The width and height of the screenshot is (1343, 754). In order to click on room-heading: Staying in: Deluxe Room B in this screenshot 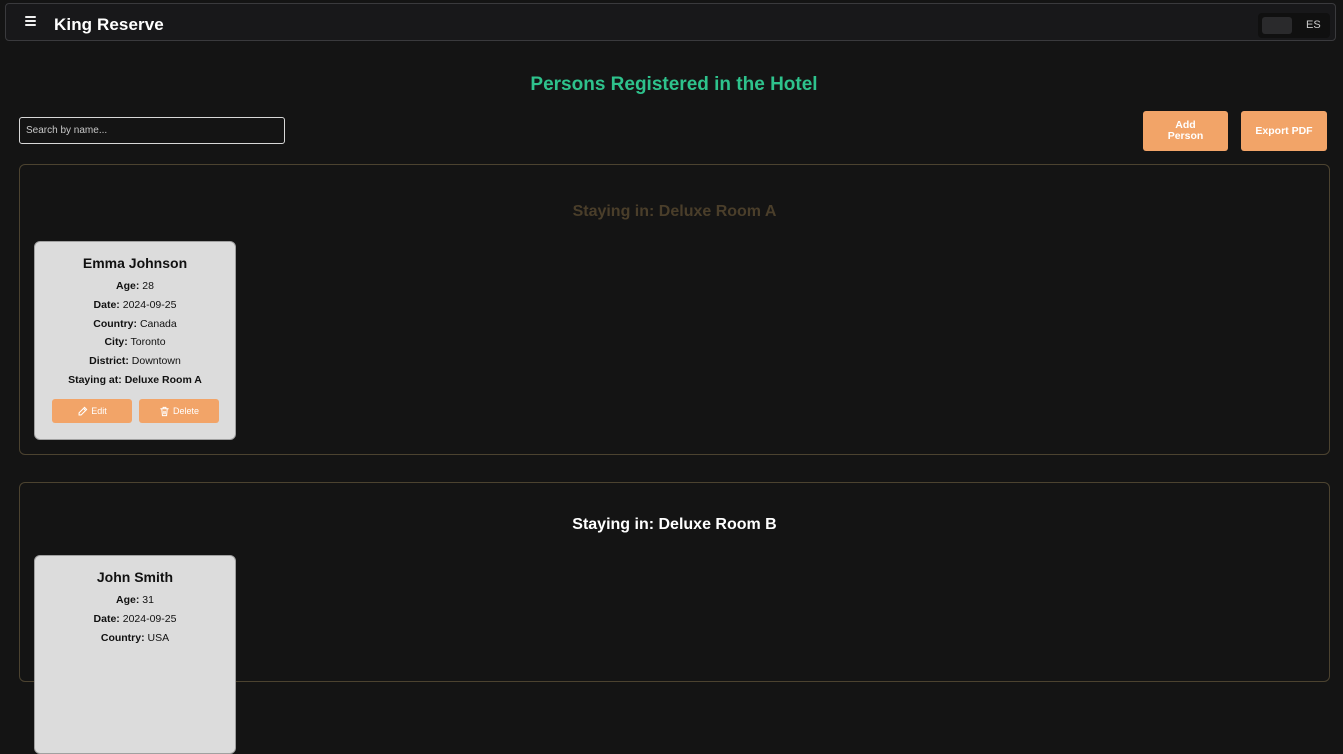, I will do `click(674, 524)`.